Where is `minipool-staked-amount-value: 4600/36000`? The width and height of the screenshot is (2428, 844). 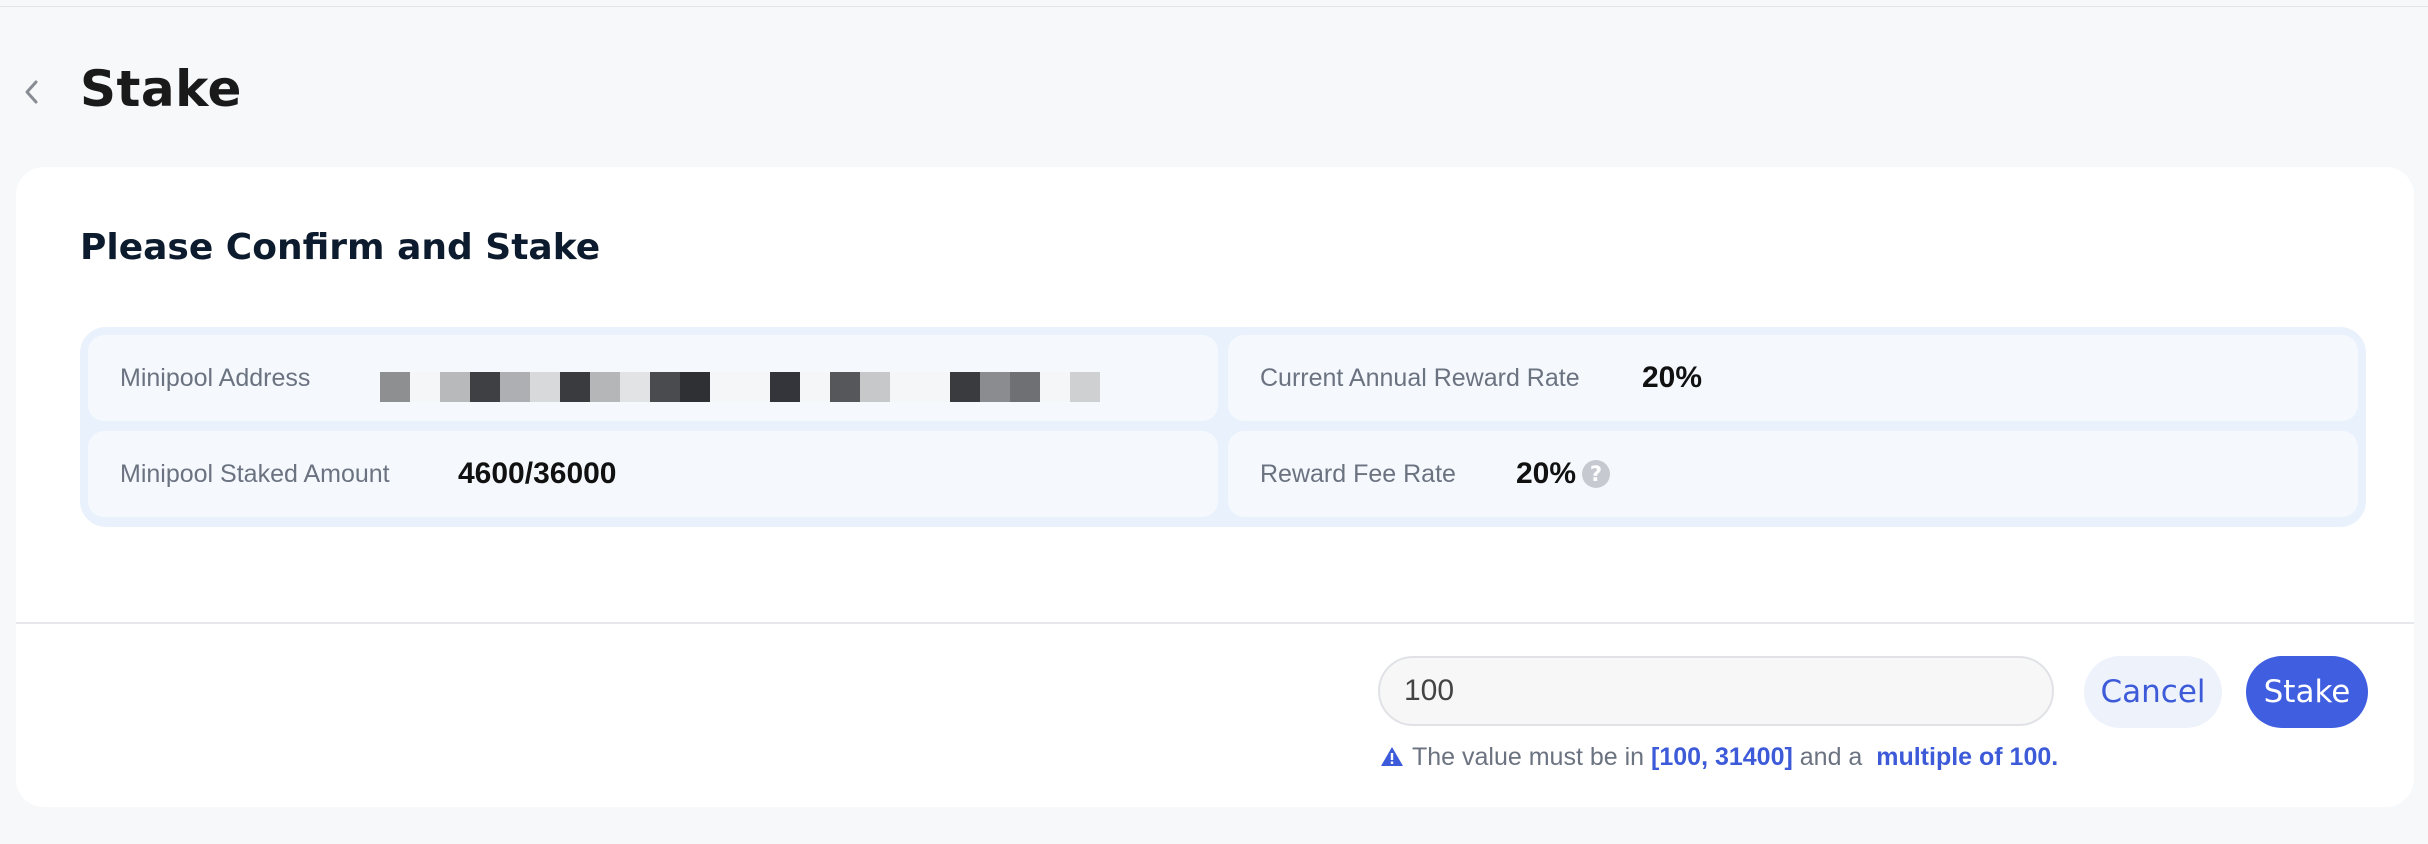 minipool-staked-amount-value: 4600/36000 is located at coordinates (537, 473).